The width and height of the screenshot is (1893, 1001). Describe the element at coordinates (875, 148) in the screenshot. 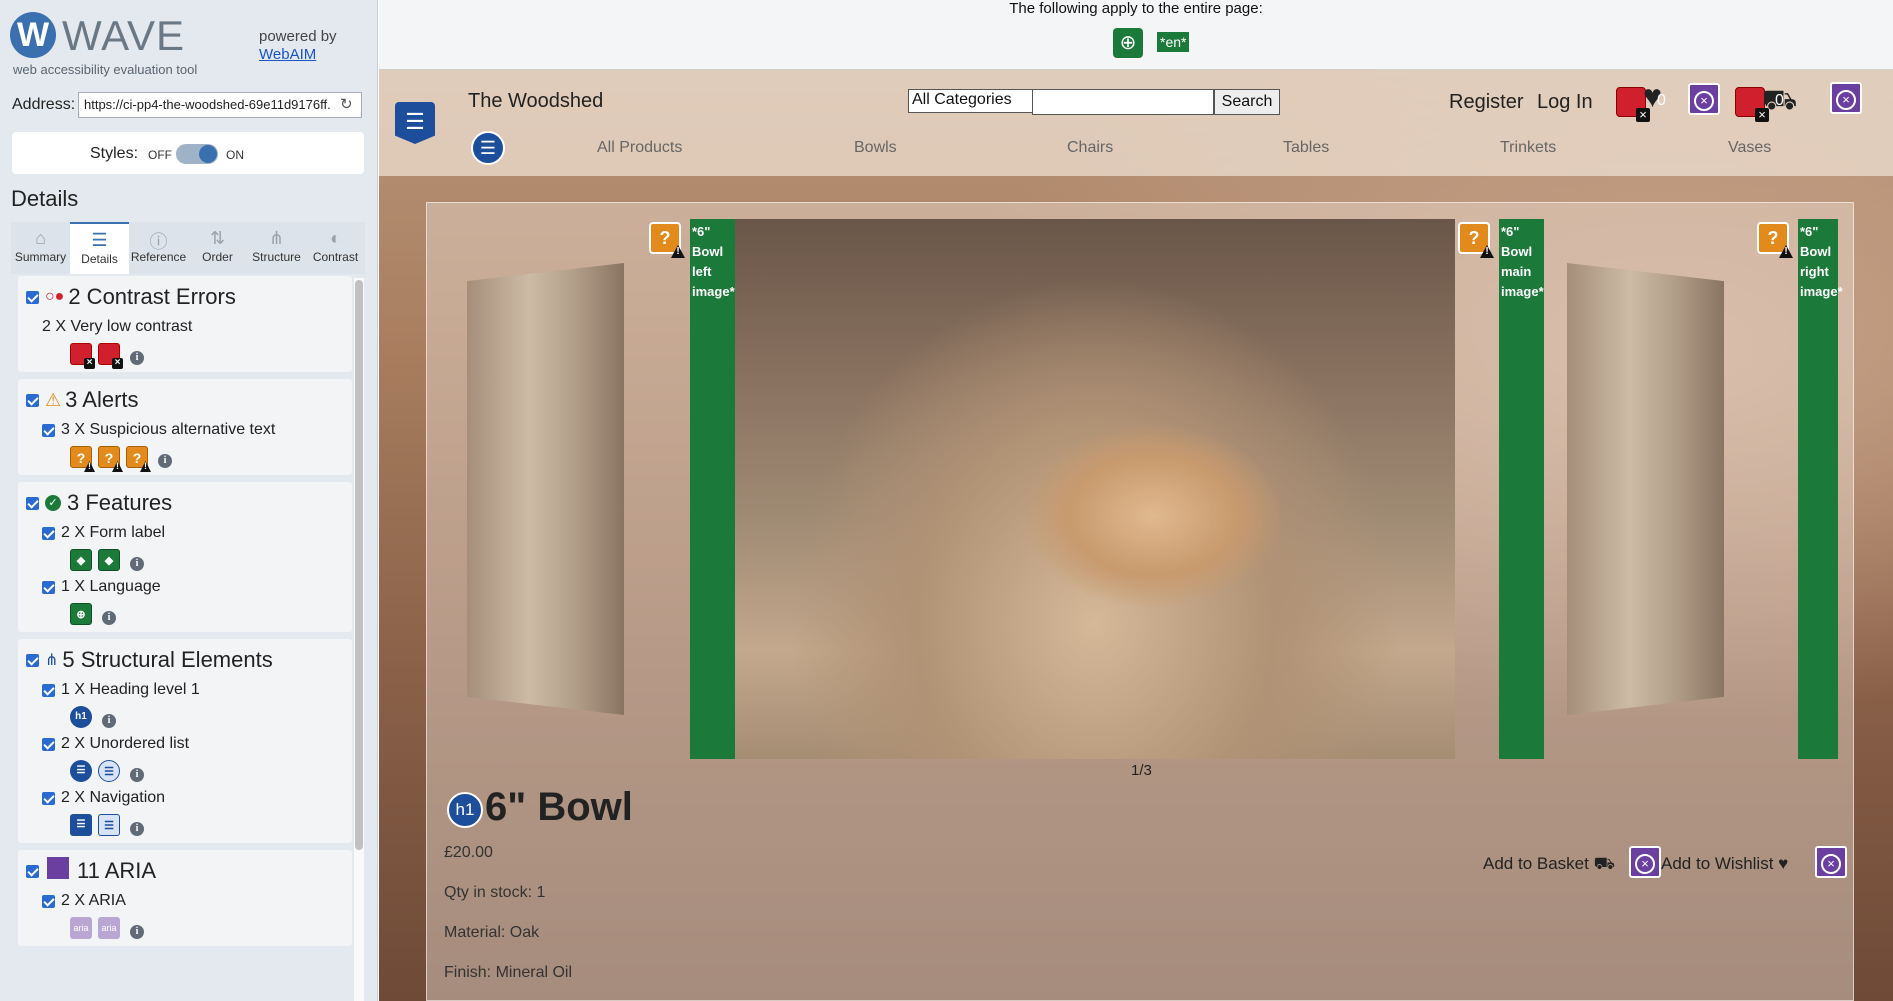

I see `nav-bowls: Bowls` at that location.